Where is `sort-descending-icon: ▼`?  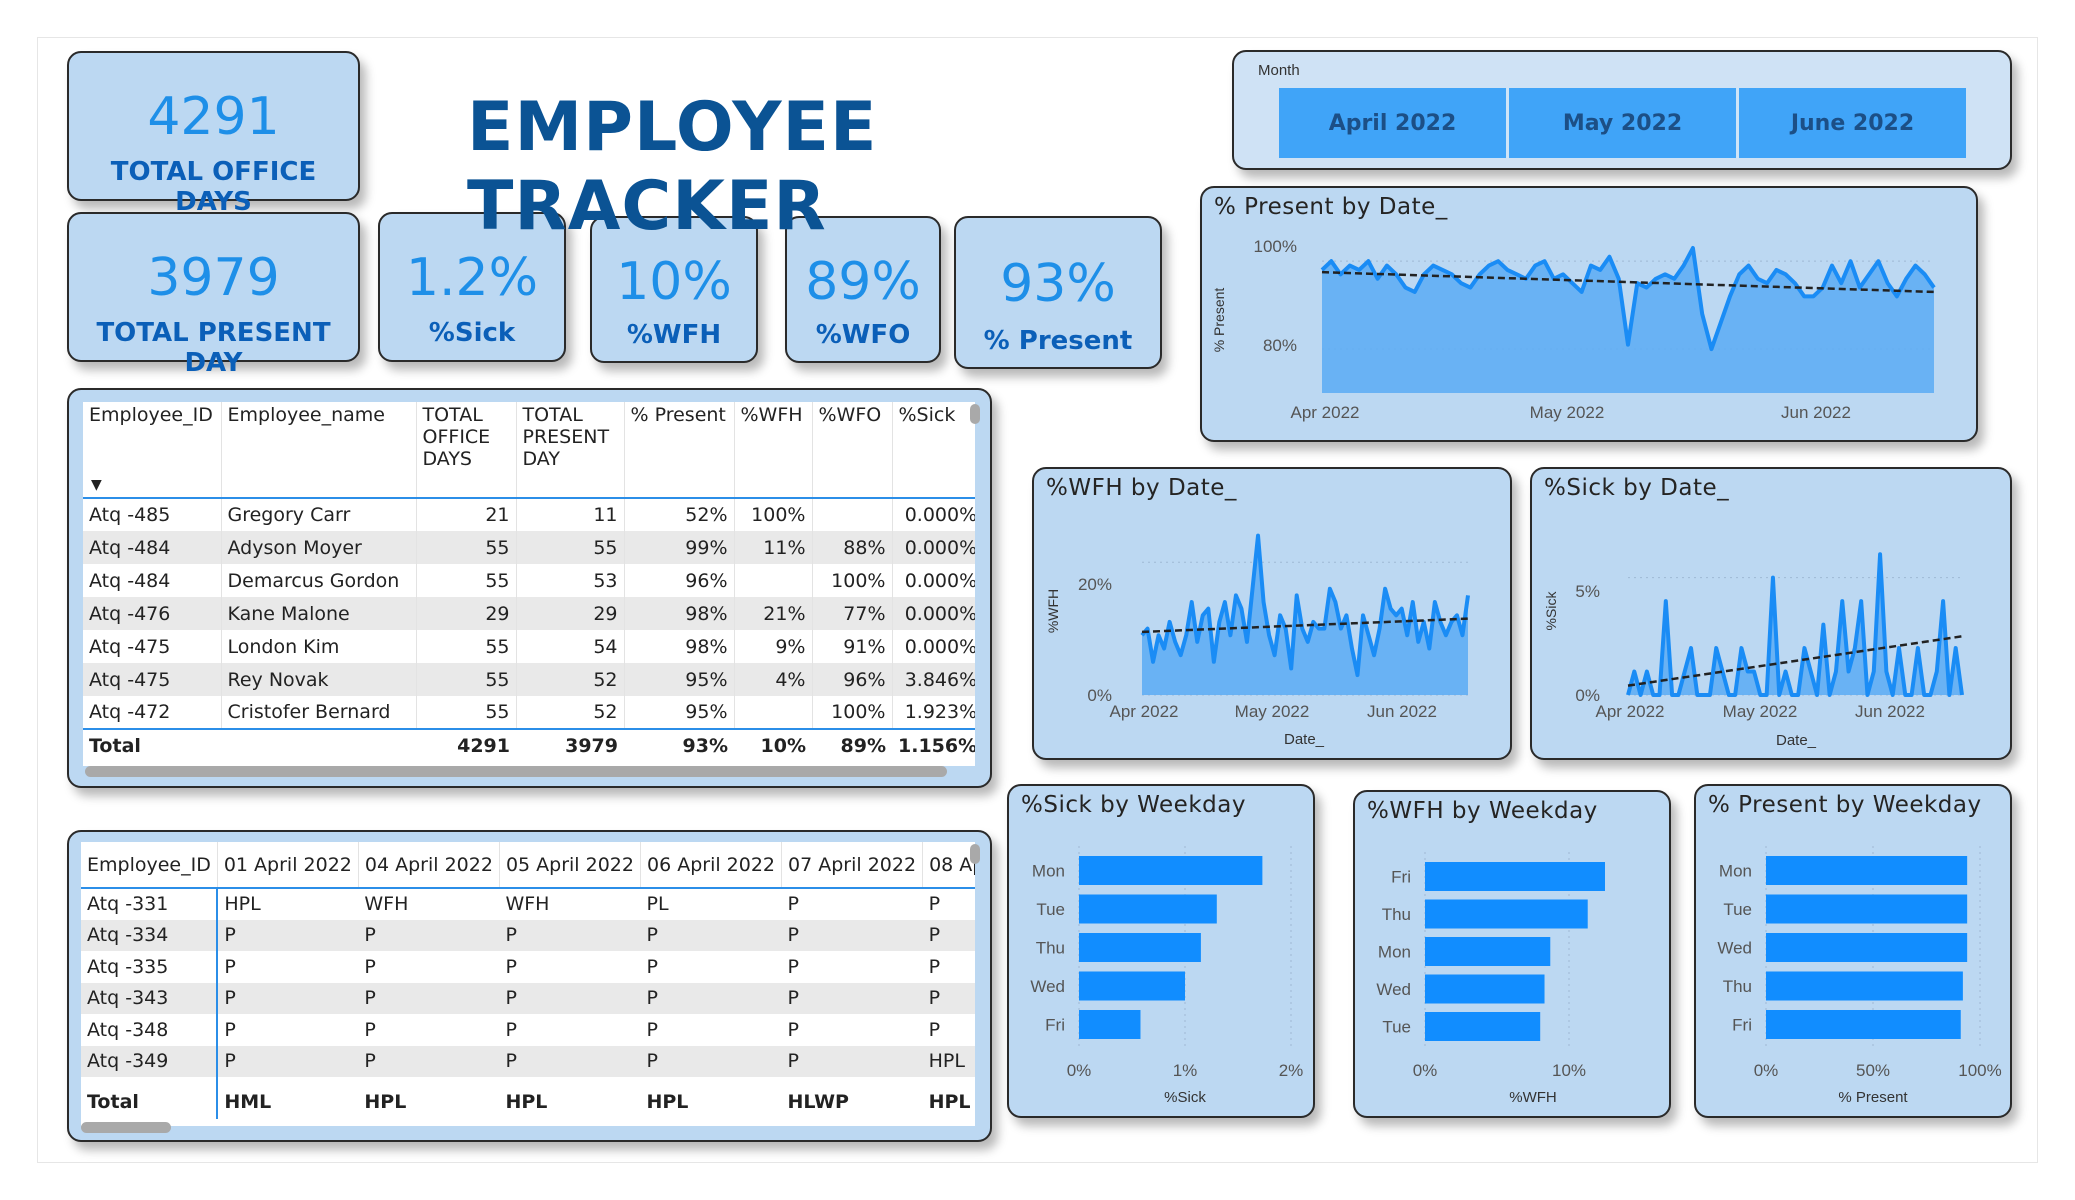
sort-descending-icon: ▼ is located at coordinates (96, 485).